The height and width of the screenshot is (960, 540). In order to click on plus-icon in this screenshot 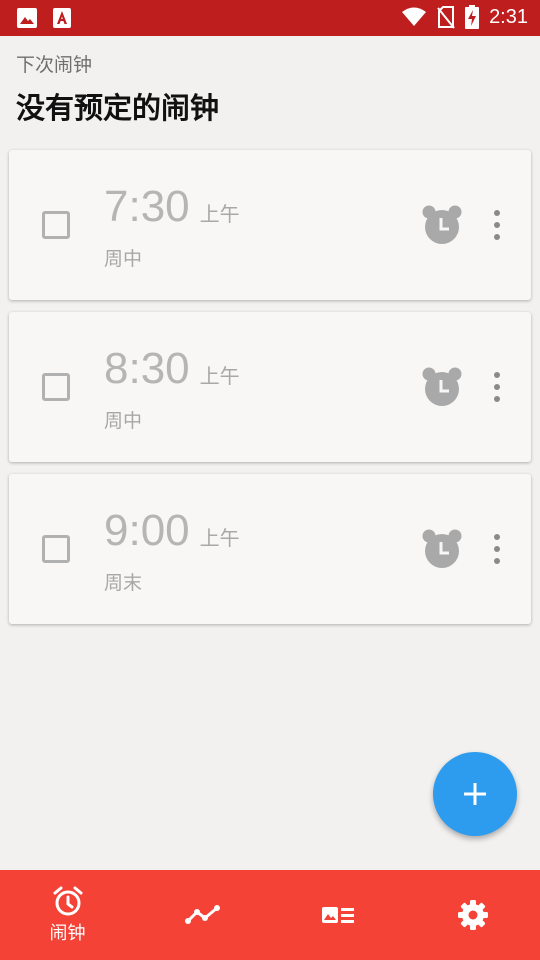, I will do `click(475, 794)`.